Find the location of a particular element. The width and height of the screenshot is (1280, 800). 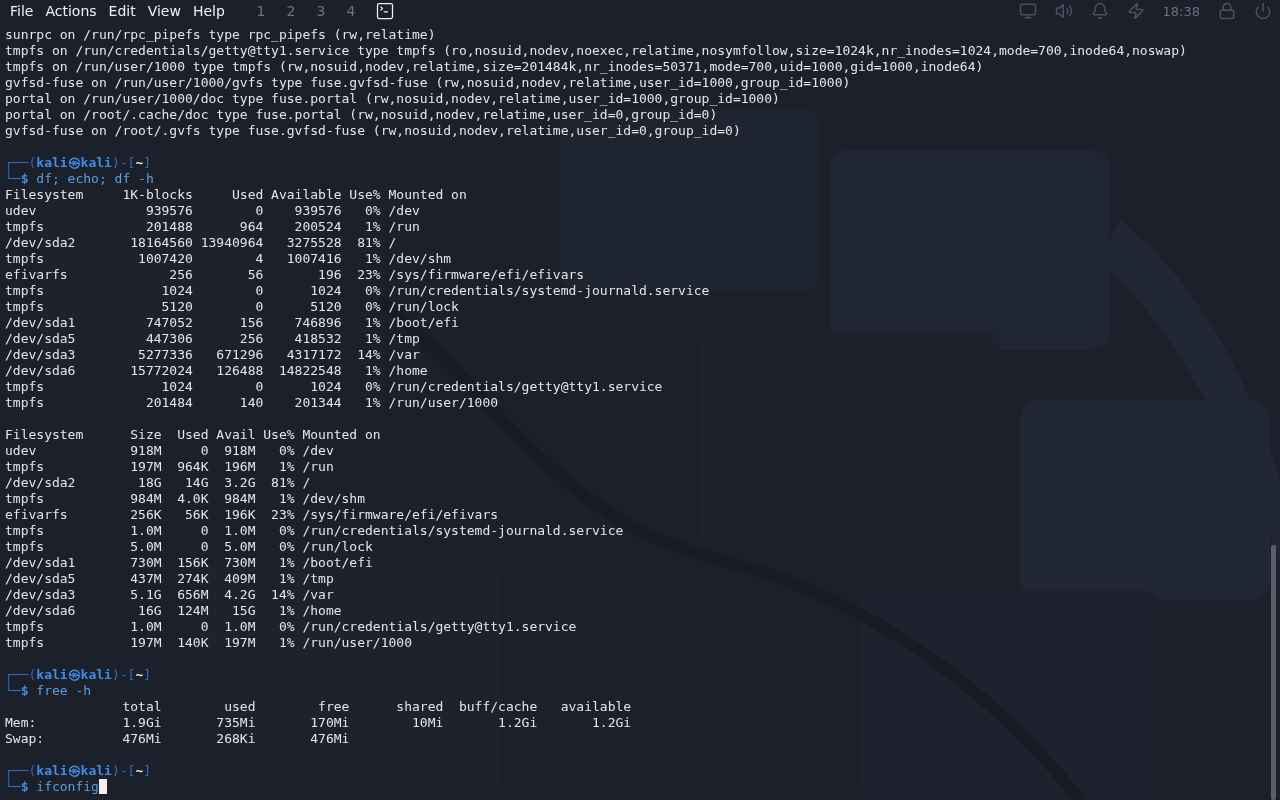

output-line: portal on /run/user/1000/doc type fuse.portal (rw,nosuid,nodev,relatime,user_id=1000,group_id=1000) is located at coordinates (392, 98).